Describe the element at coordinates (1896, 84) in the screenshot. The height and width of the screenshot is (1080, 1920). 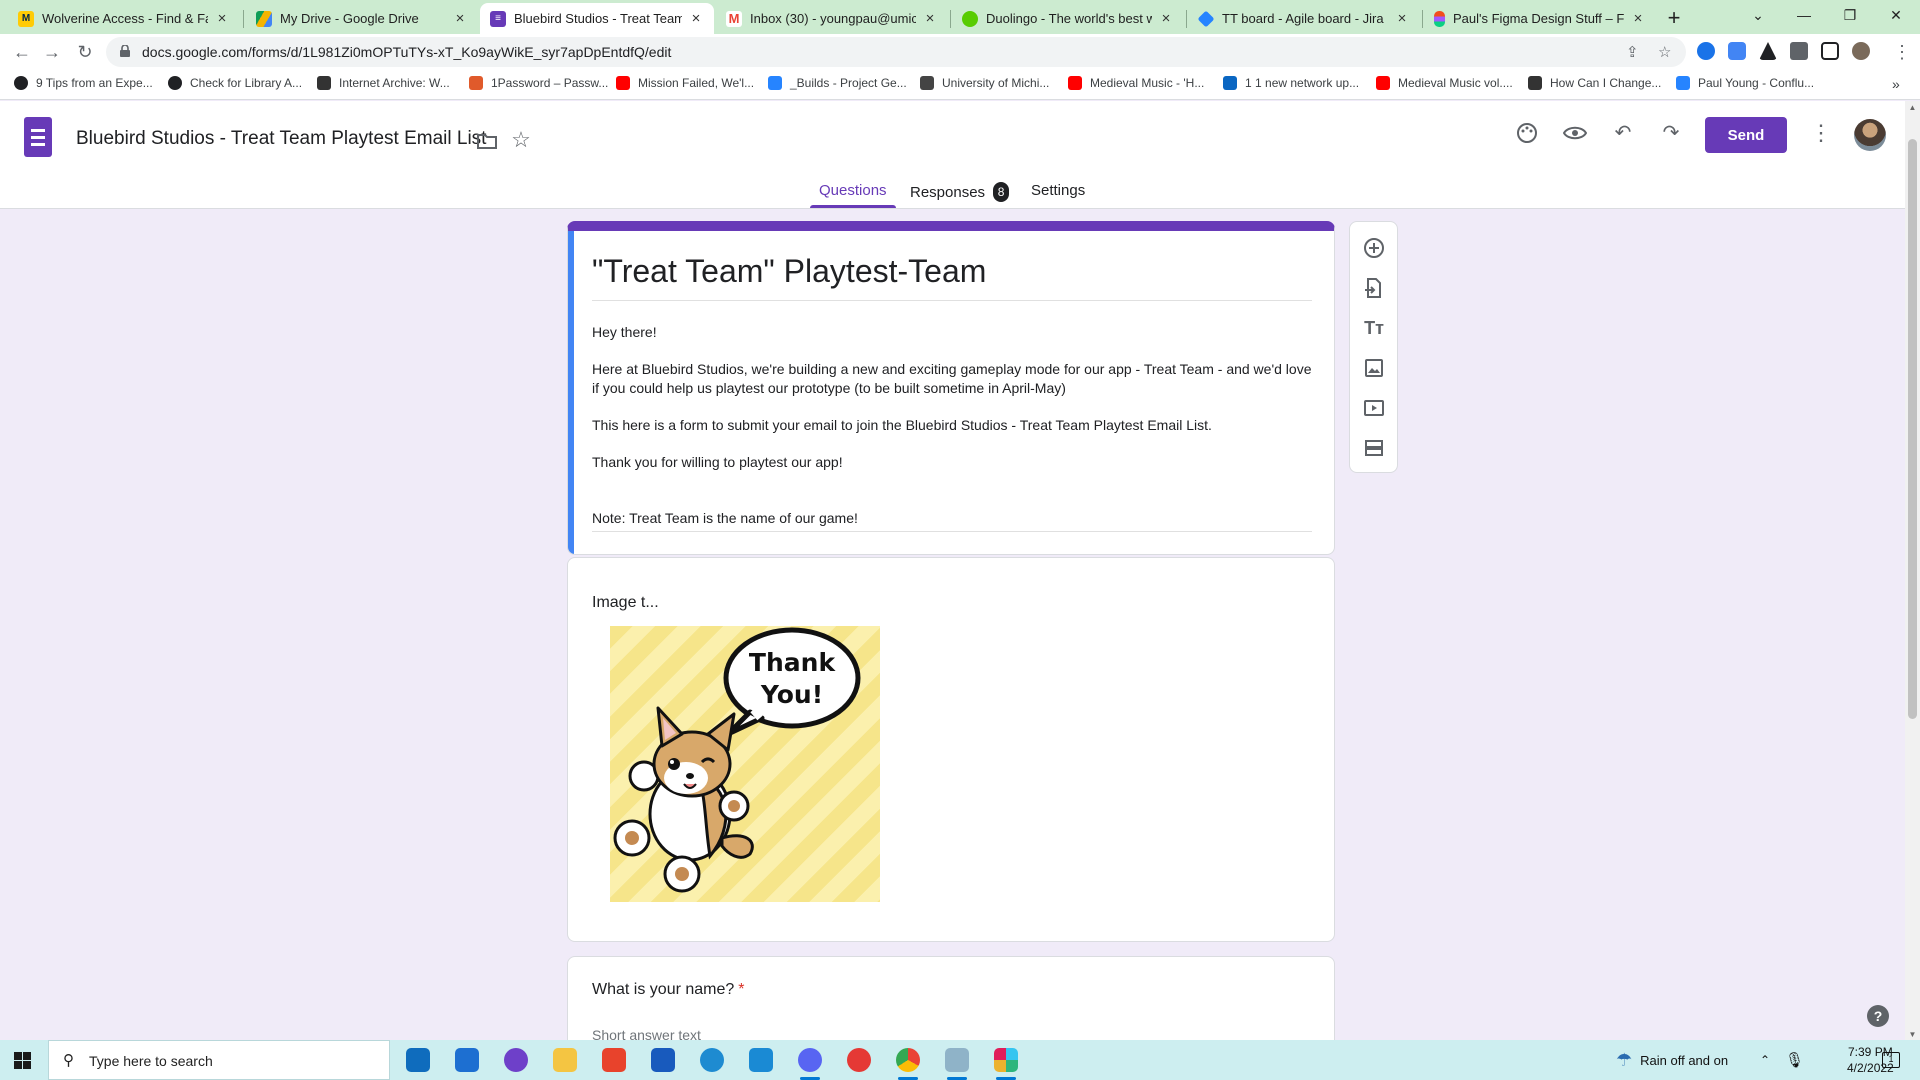
I see `more-bookmarks-chevron-icon: »` at that location.